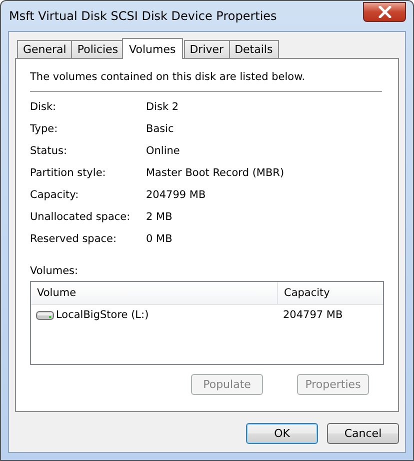 The height and width of the screenshot is (461, 414). I want to click on property-value: Disk 2, so click(163, 107).